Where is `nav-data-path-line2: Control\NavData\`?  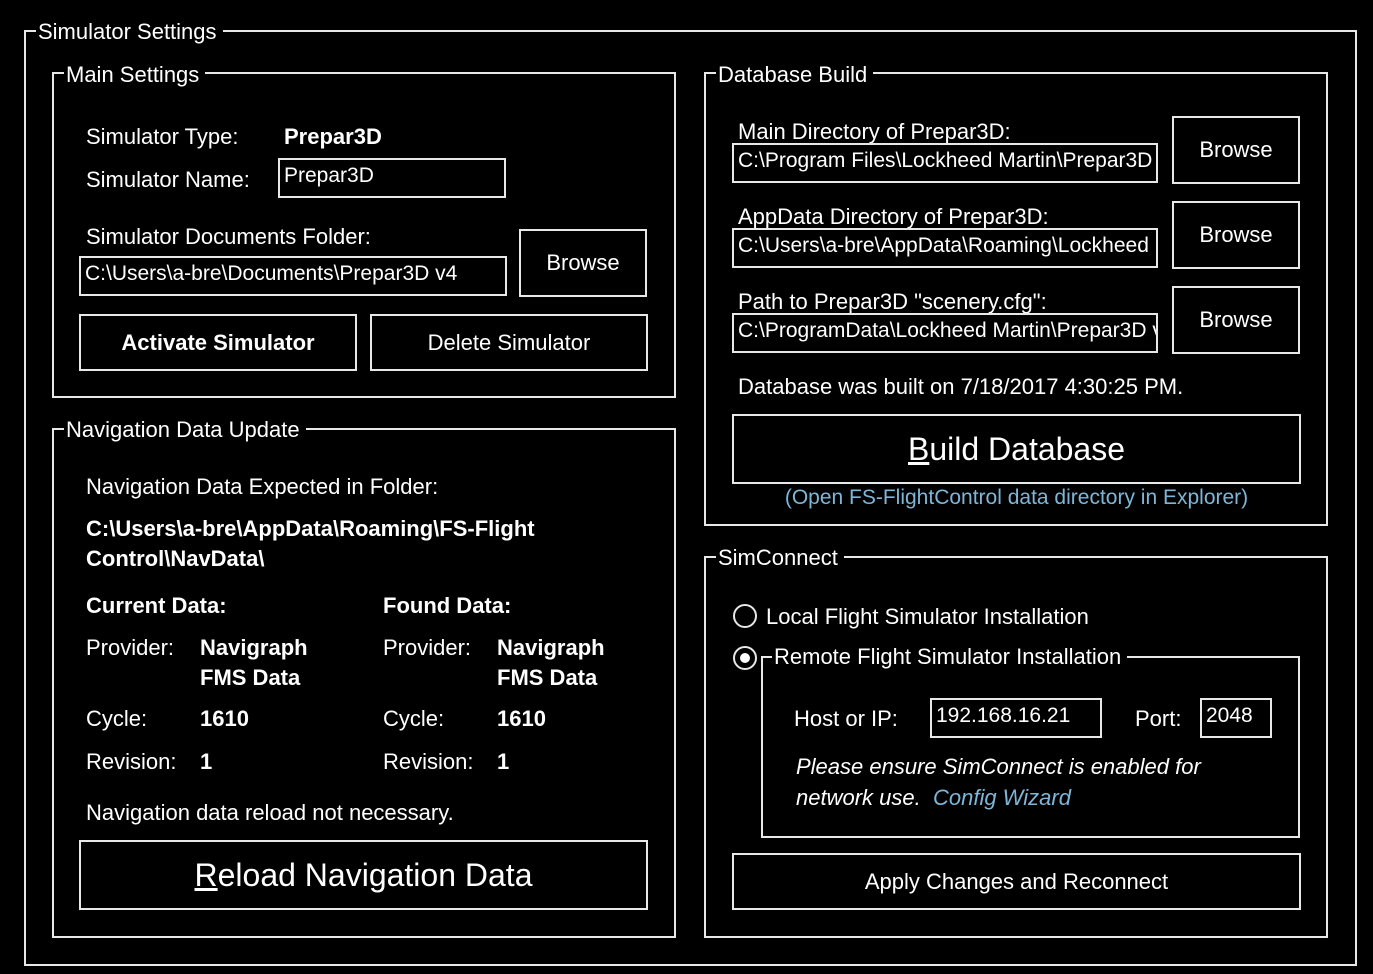 nav-data-path-line2: Control\NavData\ is located at coordinates (175, 558).